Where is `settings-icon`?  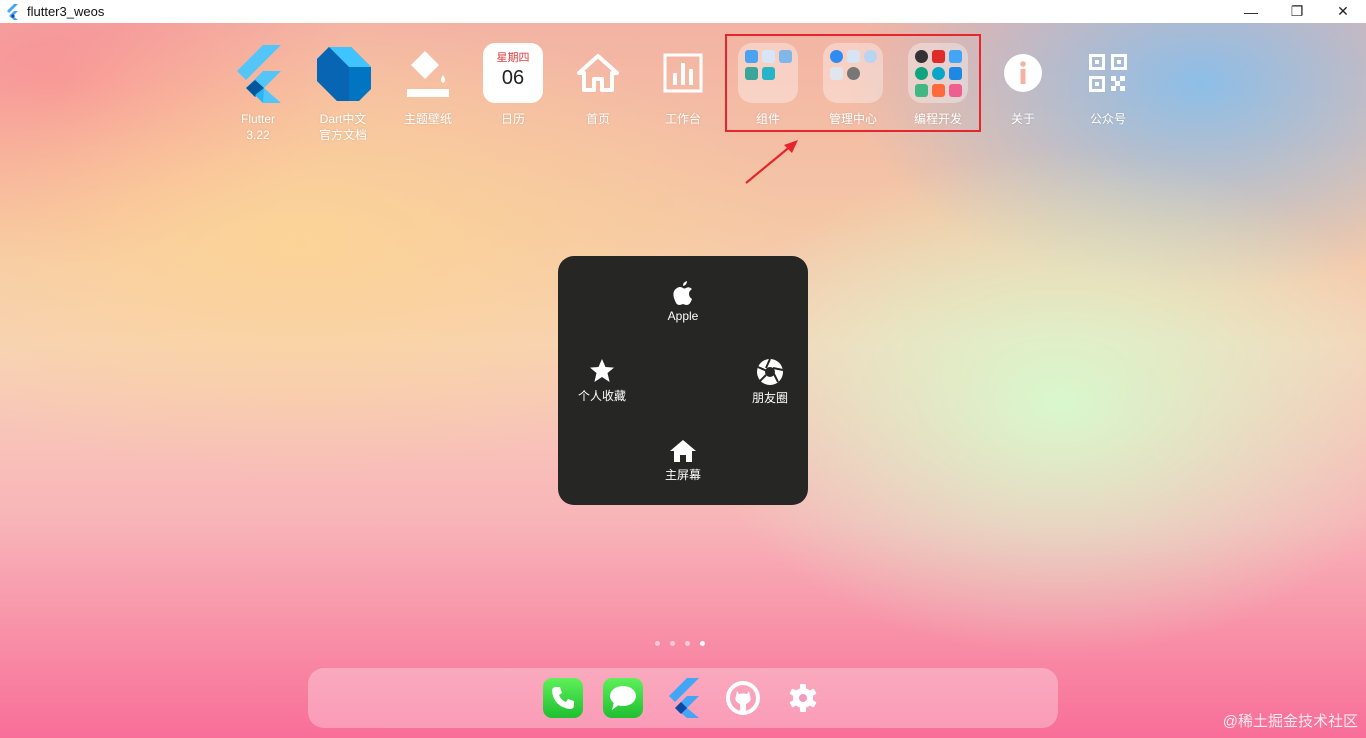 settings-icon is located at coordinates (803, 698).